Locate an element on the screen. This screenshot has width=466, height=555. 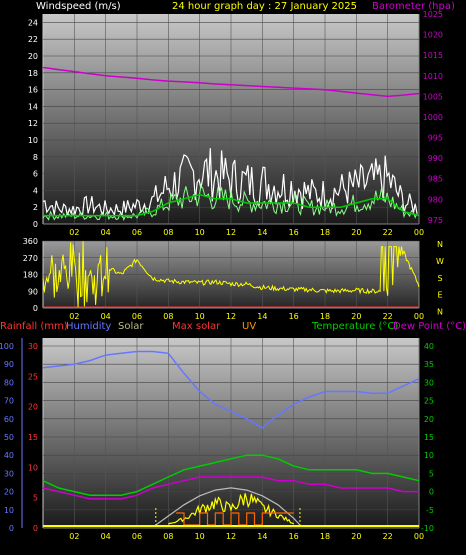
wind-y-tick-label: 10 is located at coordinates (33, 140).